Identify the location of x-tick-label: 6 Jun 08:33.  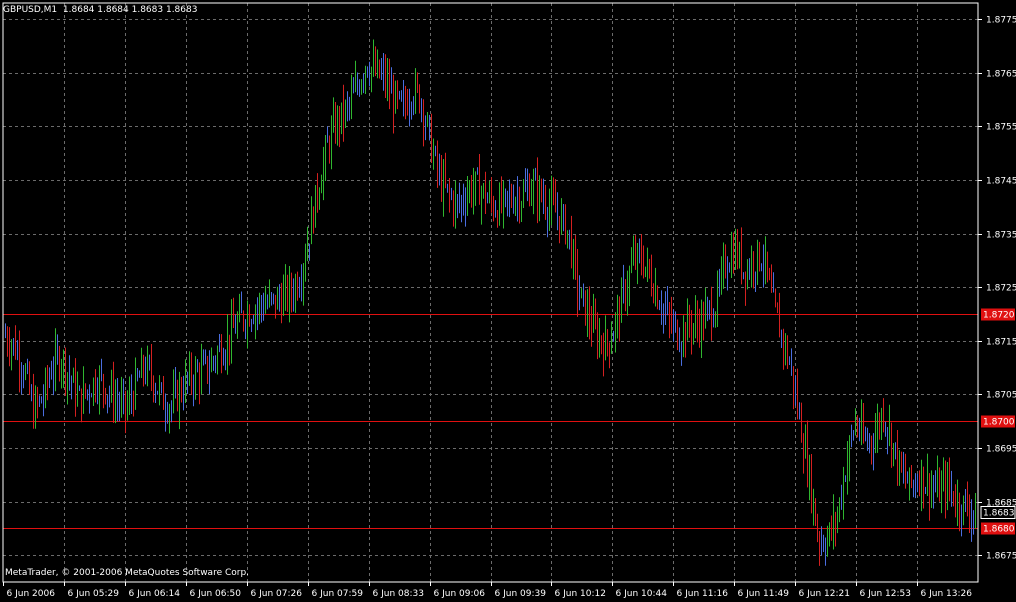
(398, 593).